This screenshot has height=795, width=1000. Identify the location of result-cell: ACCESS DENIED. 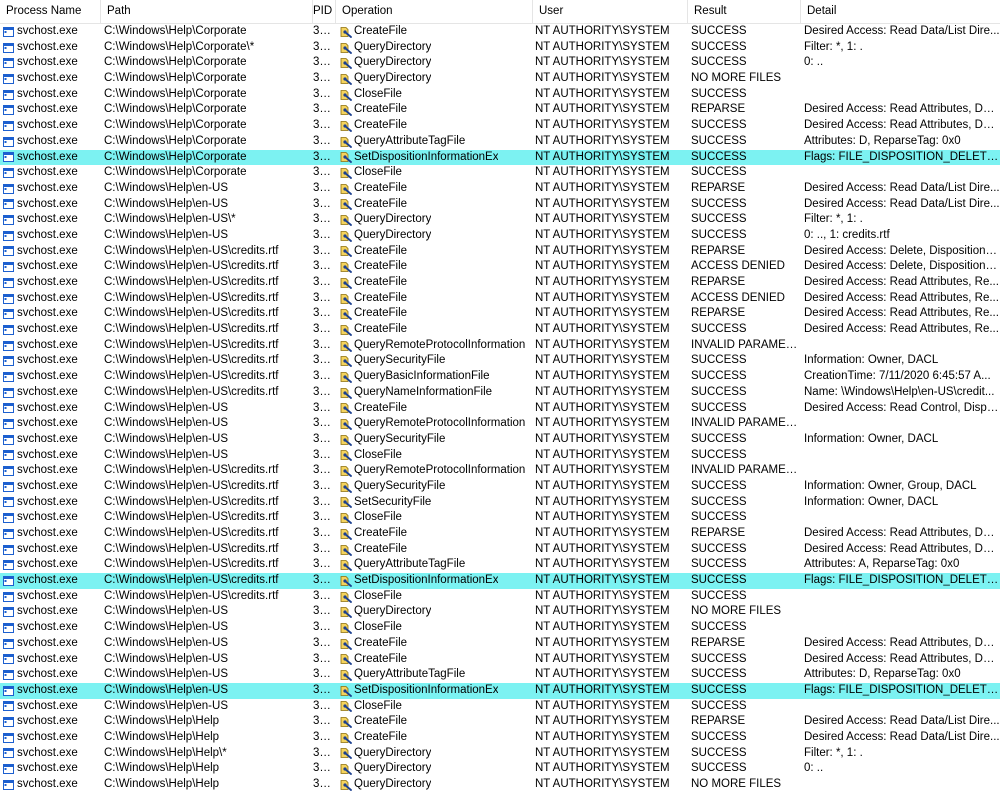
(738, 266).